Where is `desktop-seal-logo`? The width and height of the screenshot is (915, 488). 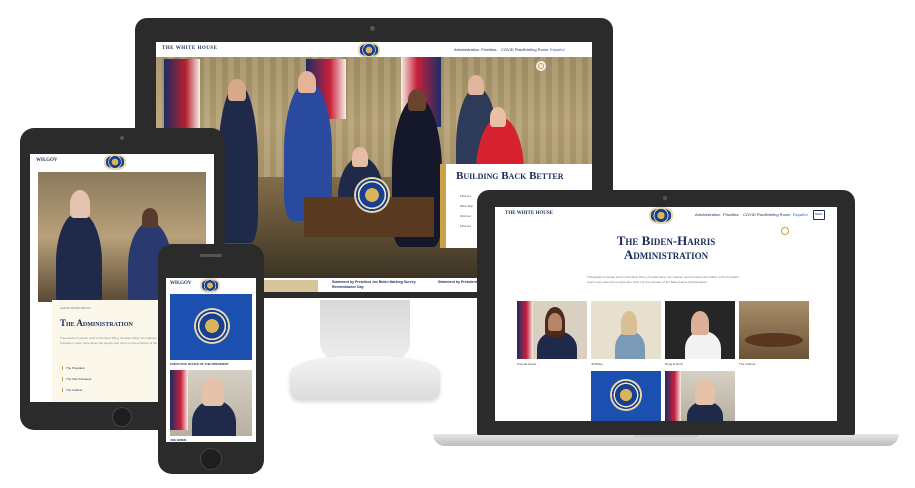 desktop-seal-logo is located at coordinates (369, 50).